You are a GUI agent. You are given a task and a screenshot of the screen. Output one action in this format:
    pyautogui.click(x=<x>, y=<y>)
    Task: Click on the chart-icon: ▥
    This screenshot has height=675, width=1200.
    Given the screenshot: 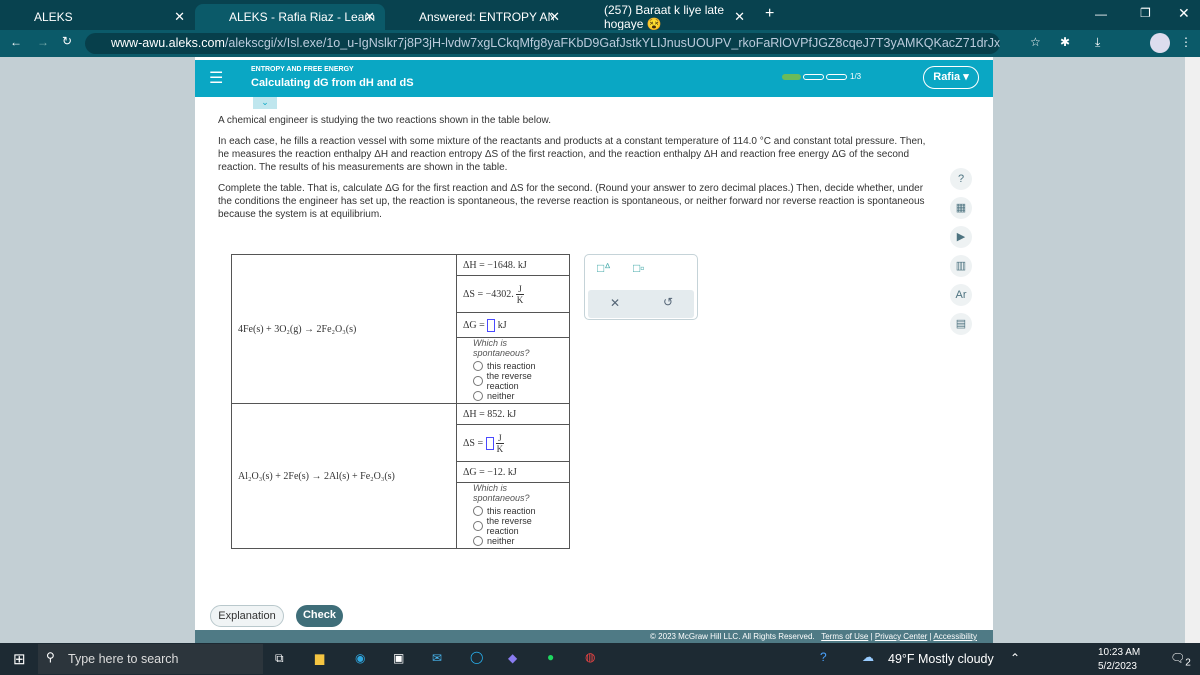 What is the action you would take?
    pyautogui.click(x=961, y=266)
    